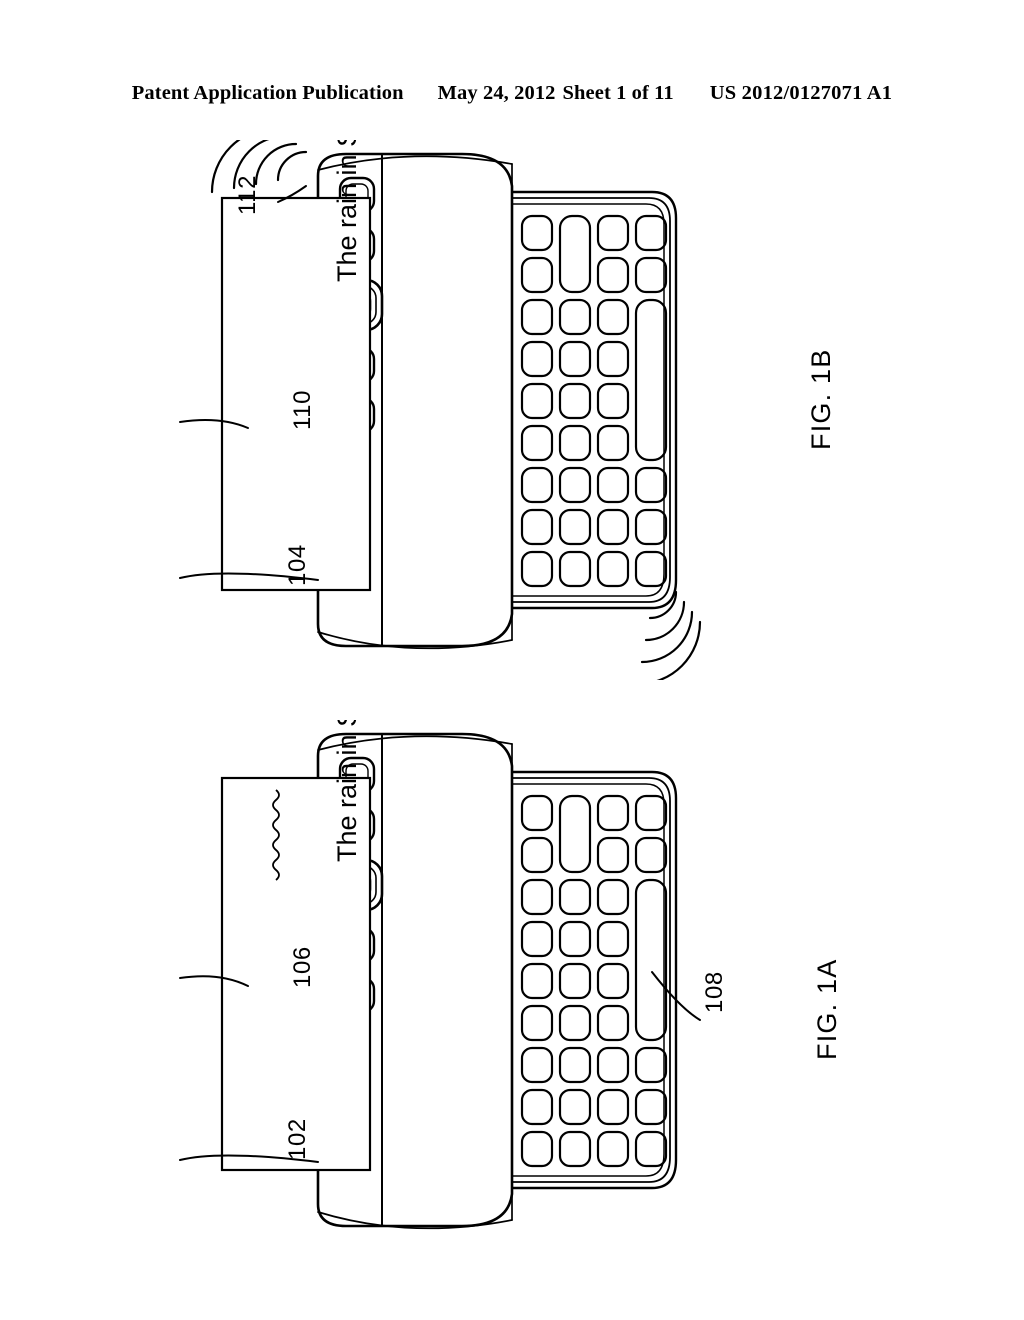 The image size is (1024, 1320). I want to click on figure-1b-caption: FIG. 1B, so click(821, 399).